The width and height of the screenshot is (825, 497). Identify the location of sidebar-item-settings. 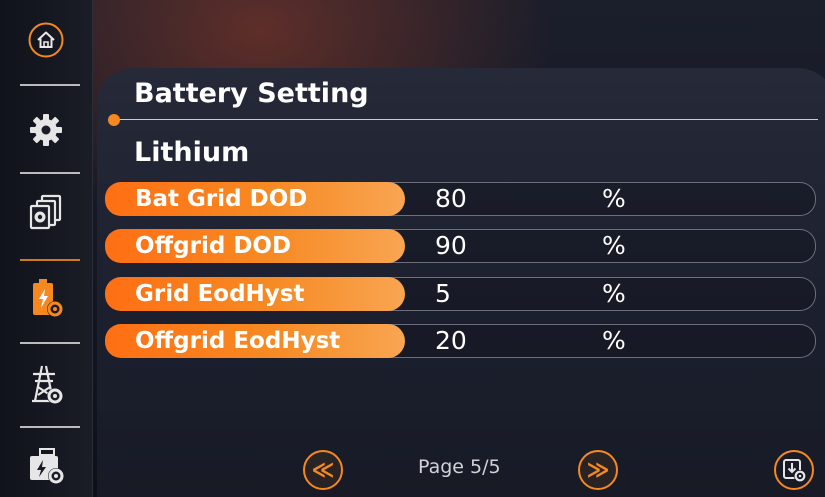
(46, 130).